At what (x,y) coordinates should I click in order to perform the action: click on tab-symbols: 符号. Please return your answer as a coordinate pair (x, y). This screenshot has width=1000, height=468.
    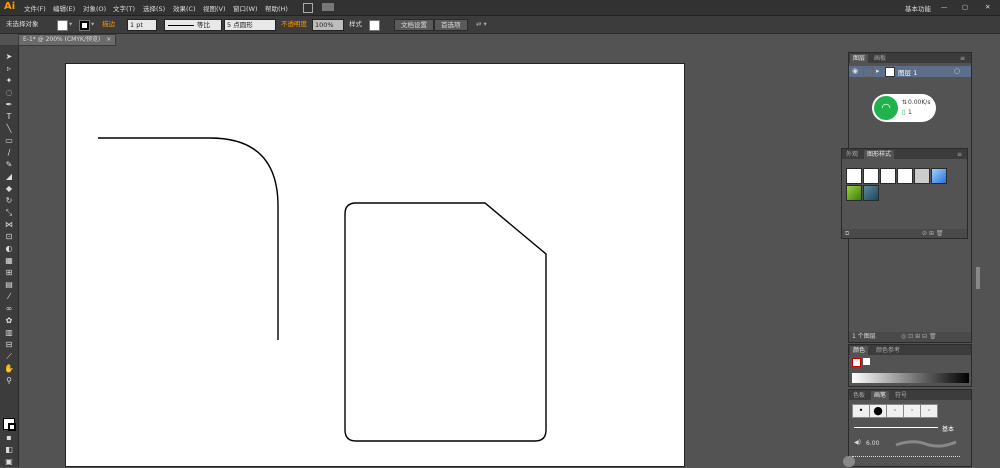
    Looking at the image, I should click on (901, 395).